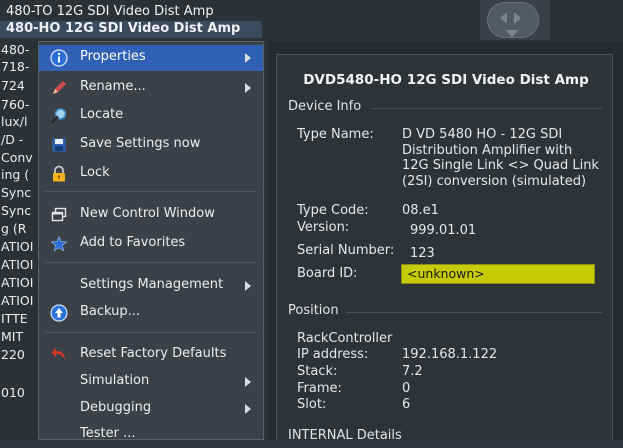 This screenshot has width=623, height=448. What do you see at coordinates (95, 172) in the screenshot?
I see `menu-item-label: Lock` at bounding box center [95, 172].